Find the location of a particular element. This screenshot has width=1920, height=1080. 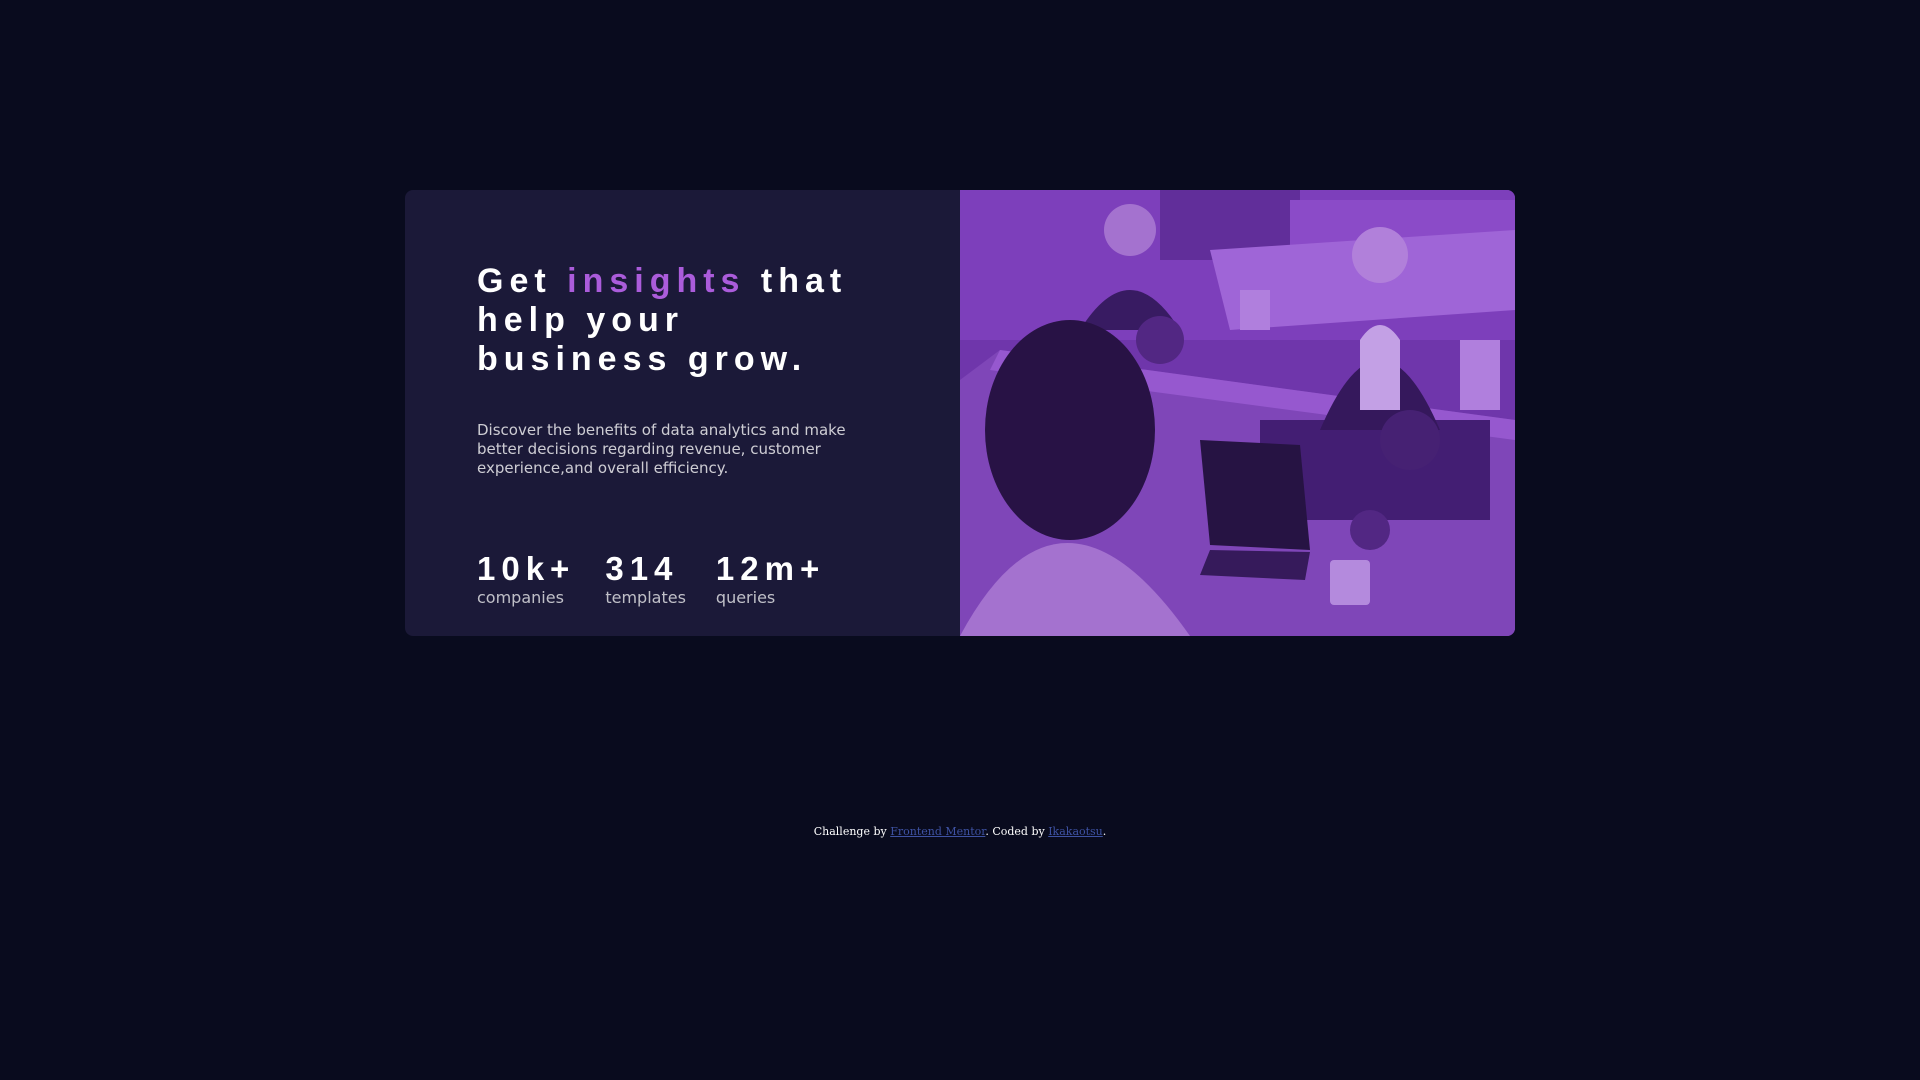

stat-companies: 10k+ companies is located at coordinates (526, 579).